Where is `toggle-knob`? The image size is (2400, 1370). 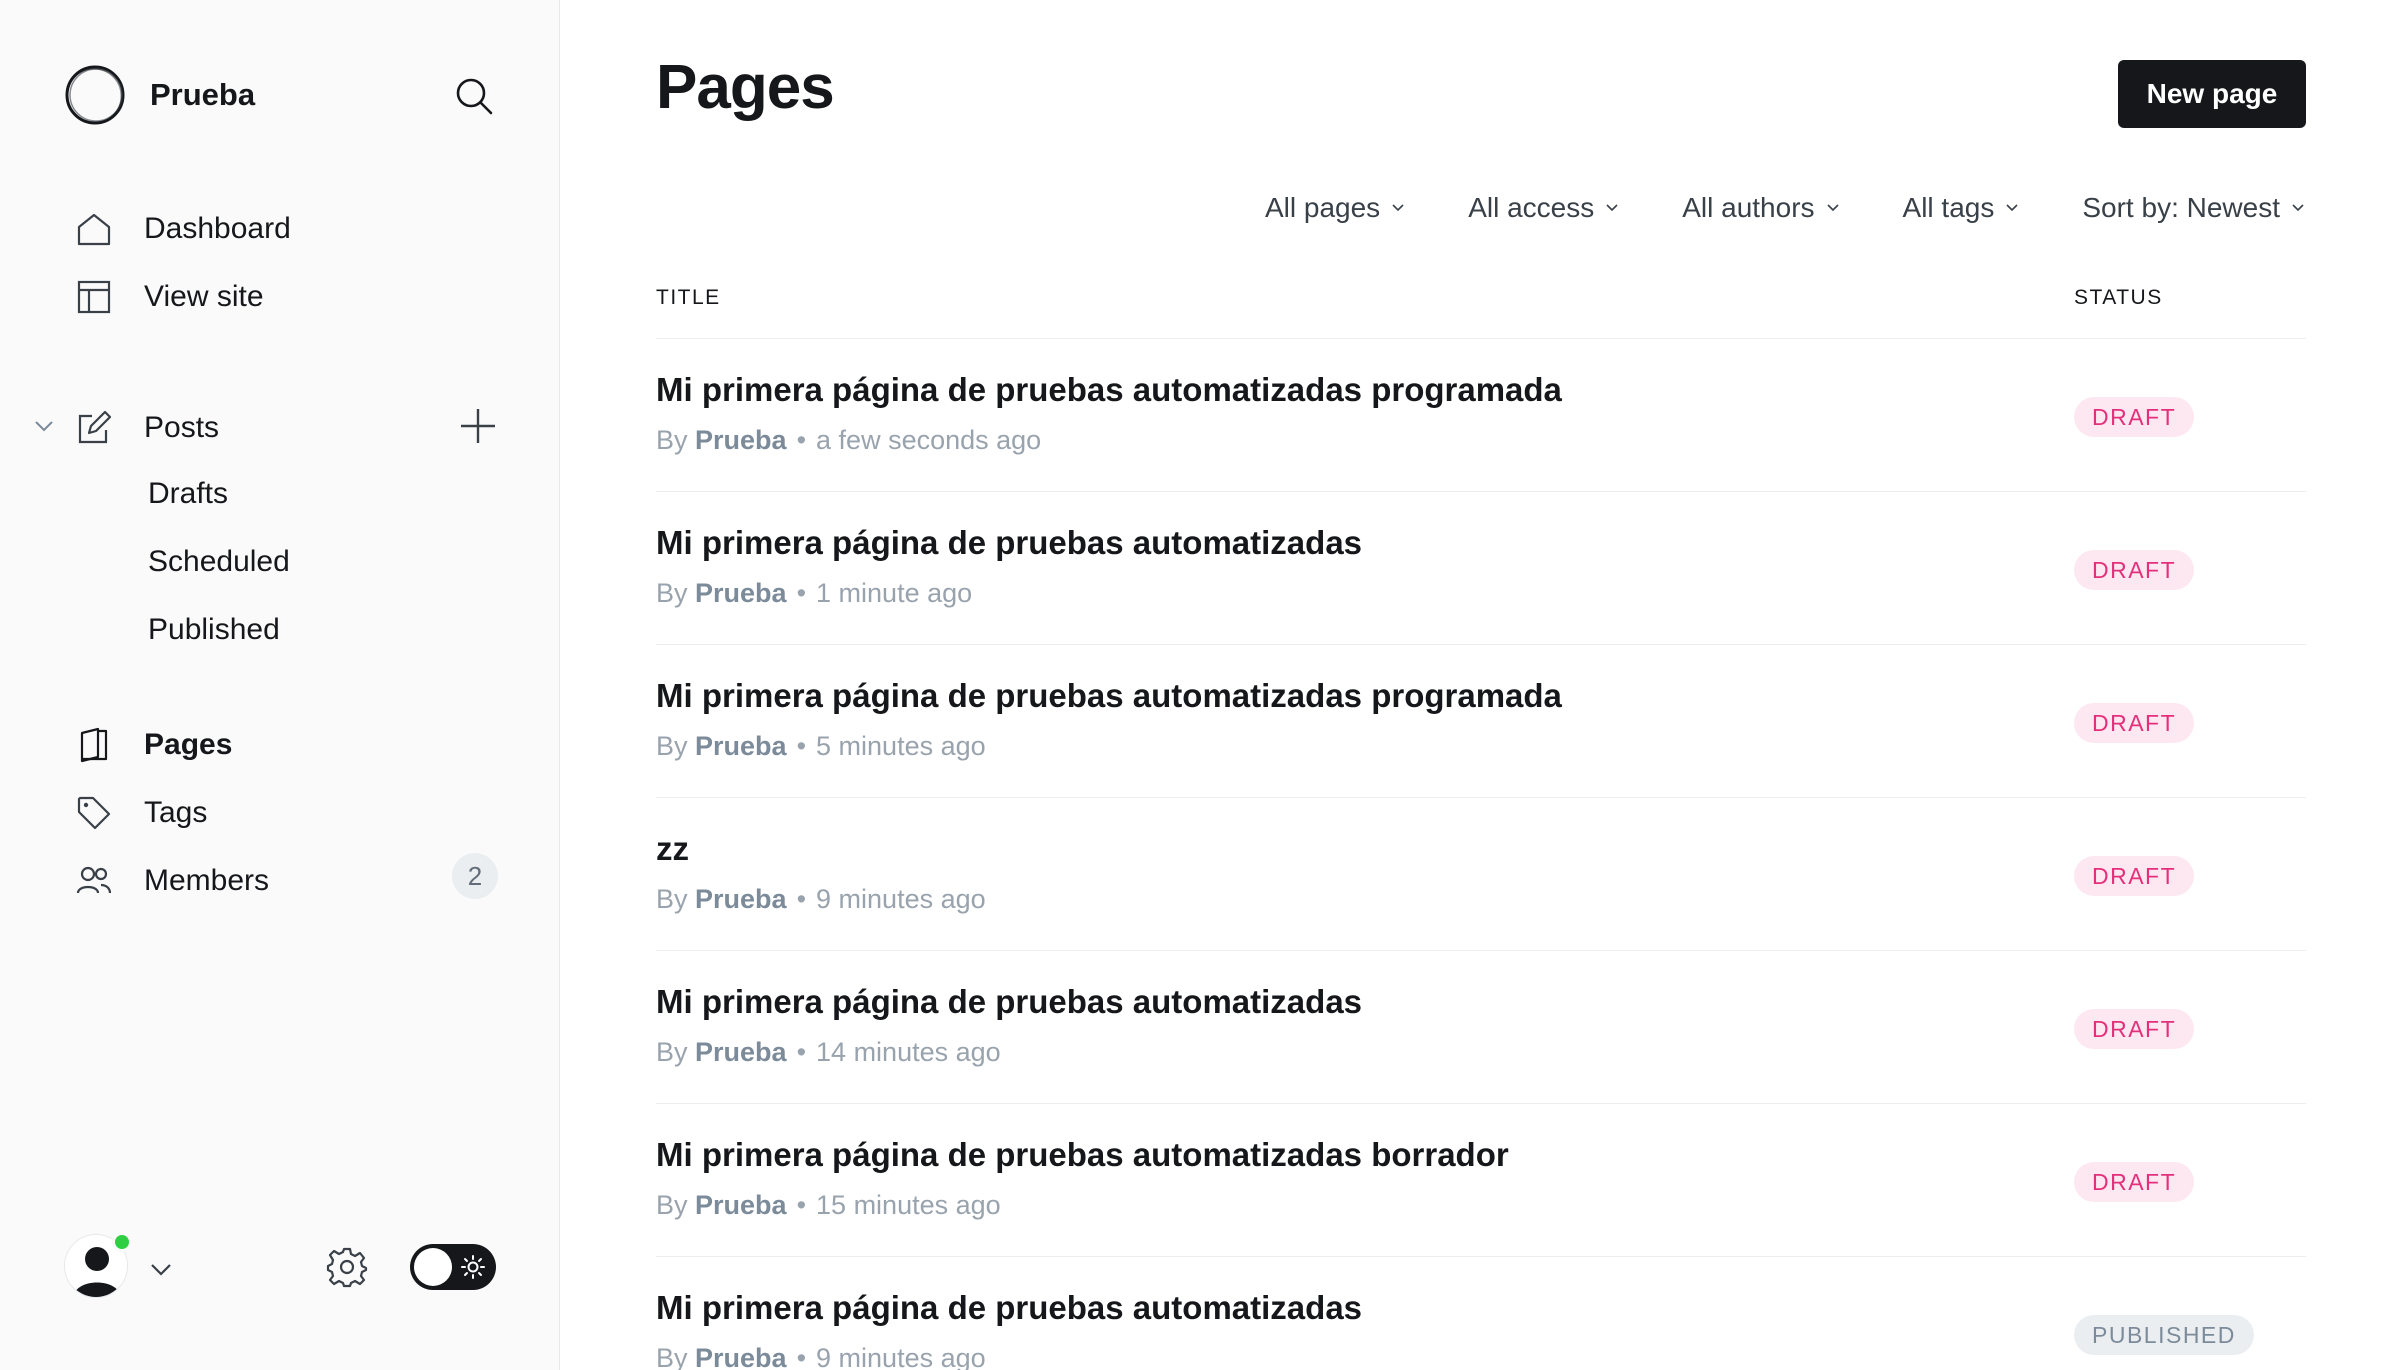
toggle-knob is located at coordinates (433, 1267).